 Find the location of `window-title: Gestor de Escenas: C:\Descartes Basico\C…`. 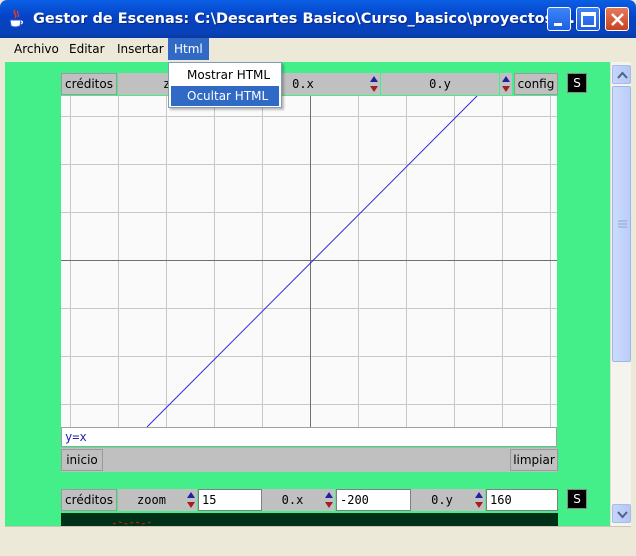

window-title: Gestor de Escenas: C:\Descartes Basico\C… is located at coordinates (304, 19).